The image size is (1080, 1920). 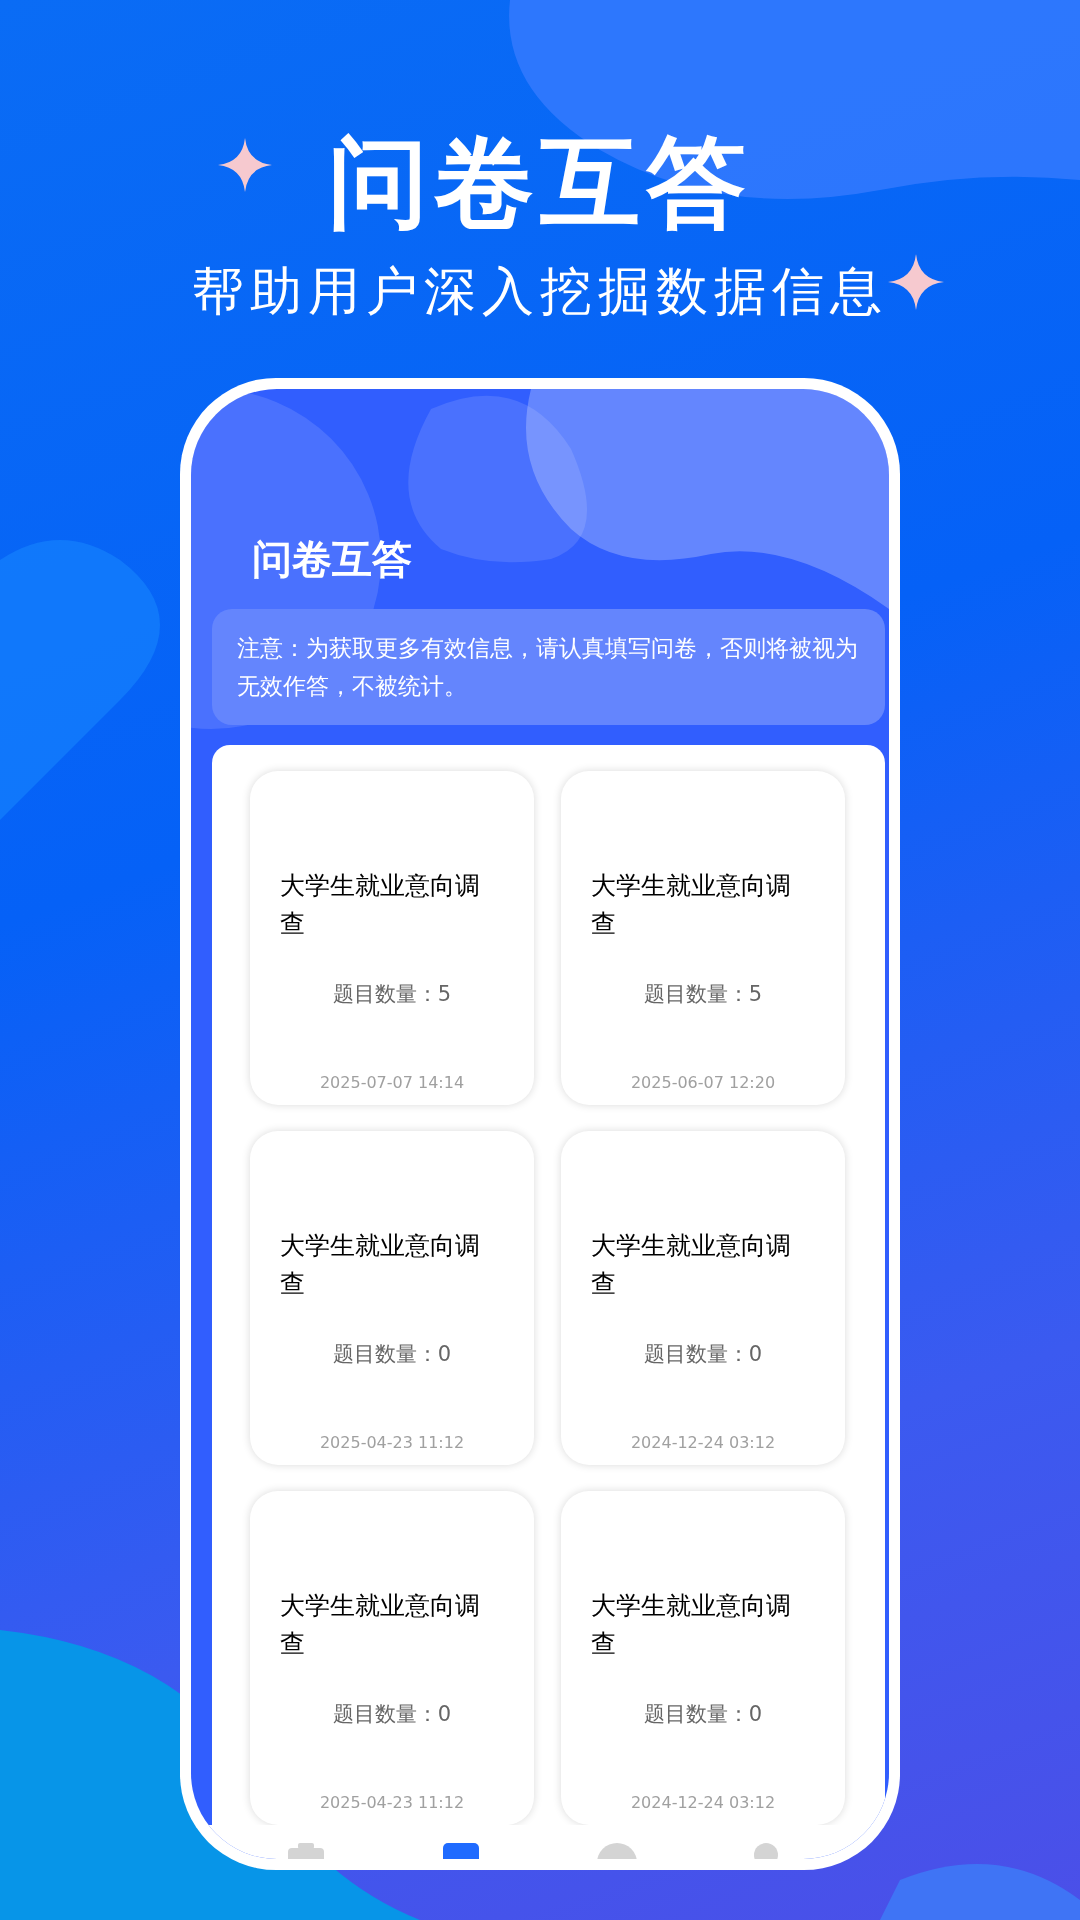 What do you see at coordinates (548, 667) in the screenshot?
I see `notice-text: 注意：为获取更多有效信息，请认真填写问卷，否则将被视为无效作答，不被统计。` at bounding box center [548, 667].